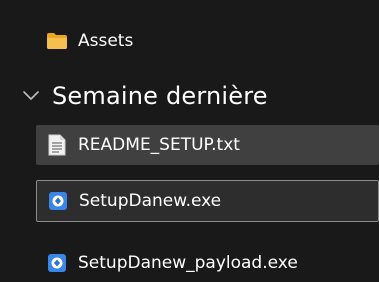 The image size is (379, 282). I want to click on folder-item-assets: Assets, so click(207, 41).